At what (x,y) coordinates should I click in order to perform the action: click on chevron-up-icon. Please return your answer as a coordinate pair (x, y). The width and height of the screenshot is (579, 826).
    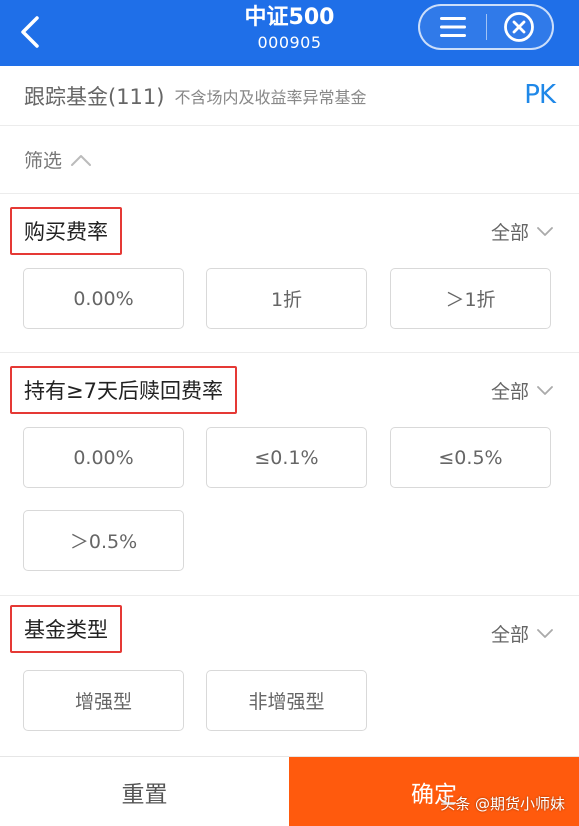
    Looking at the image, I should click on (81, 160).